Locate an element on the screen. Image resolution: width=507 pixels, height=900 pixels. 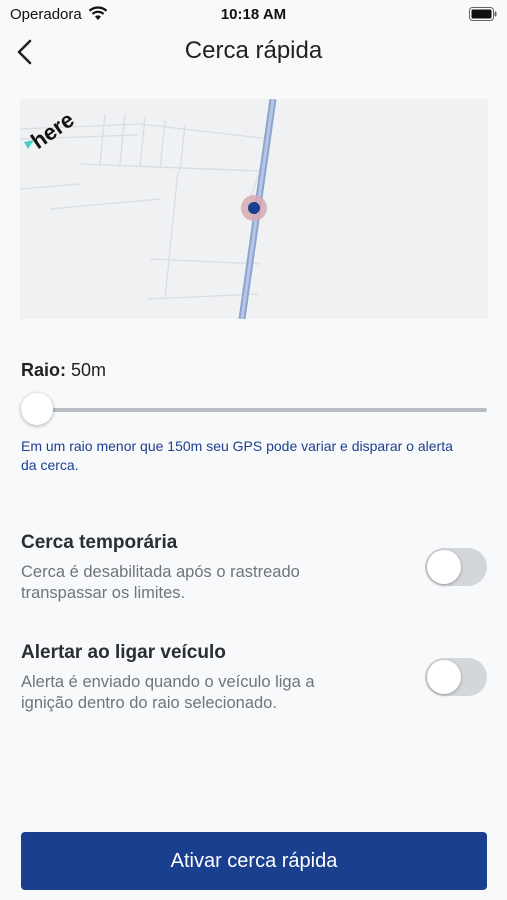
here-logo-icon: here is located at coordinates (51, 128).